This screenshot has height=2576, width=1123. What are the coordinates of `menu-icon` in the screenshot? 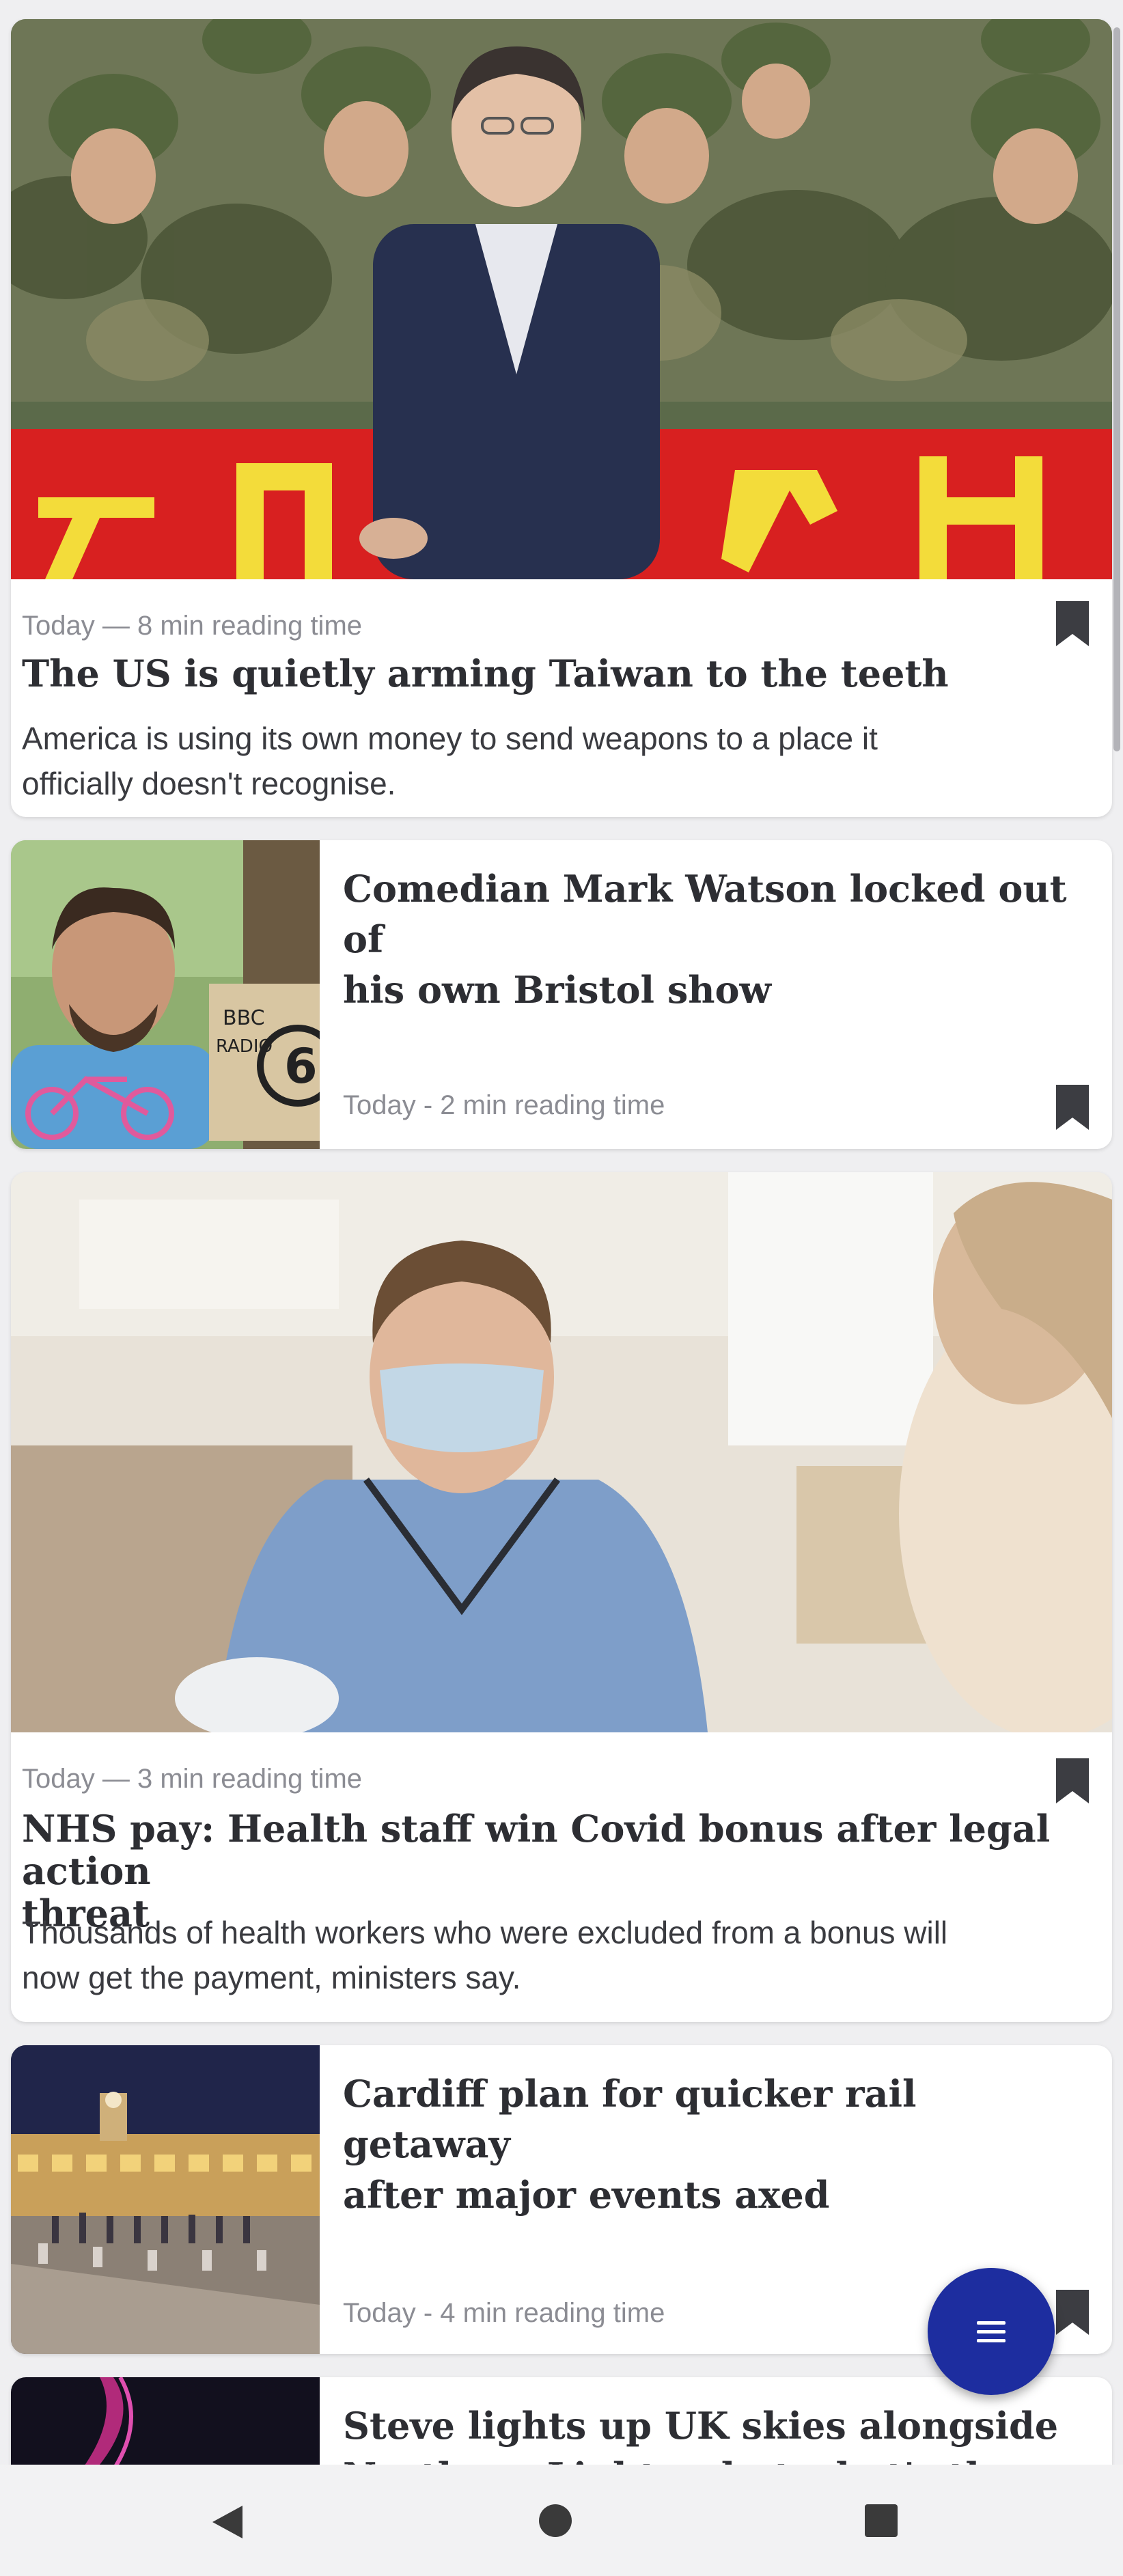 It's located at (991, 2332).